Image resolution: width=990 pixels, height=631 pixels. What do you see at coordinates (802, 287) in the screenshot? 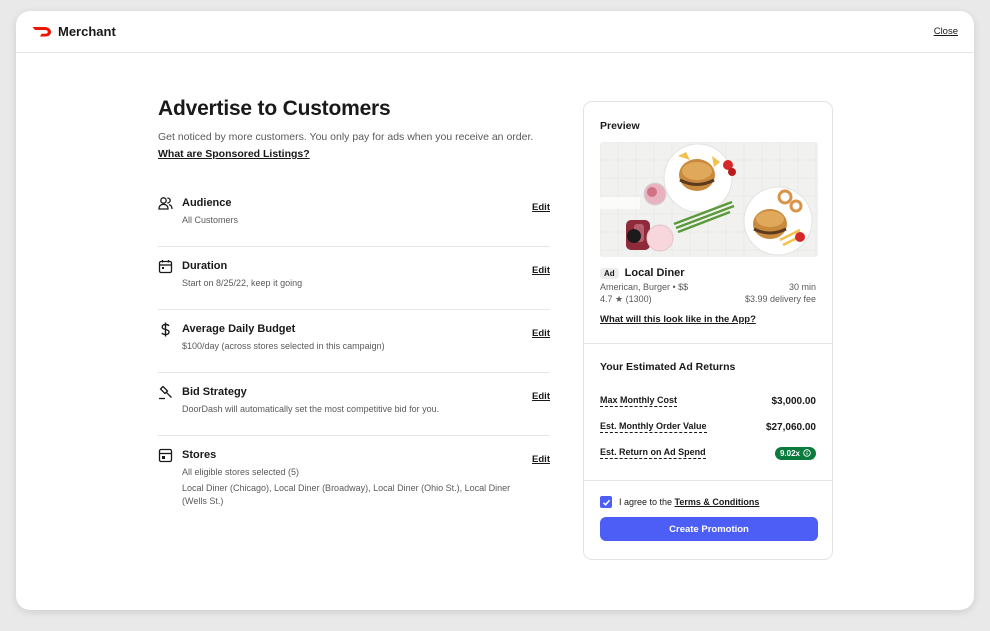
I see `delivery-time: 30 min` at bounding box center [802, 287].